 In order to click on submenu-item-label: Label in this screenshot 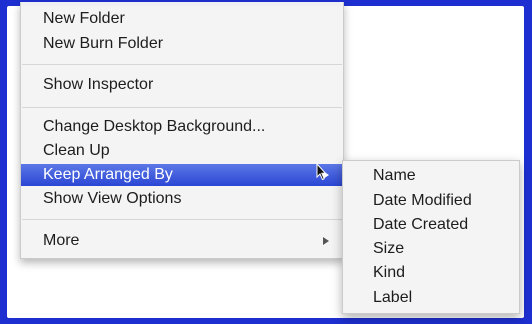, I will do `click(431, 298)`.